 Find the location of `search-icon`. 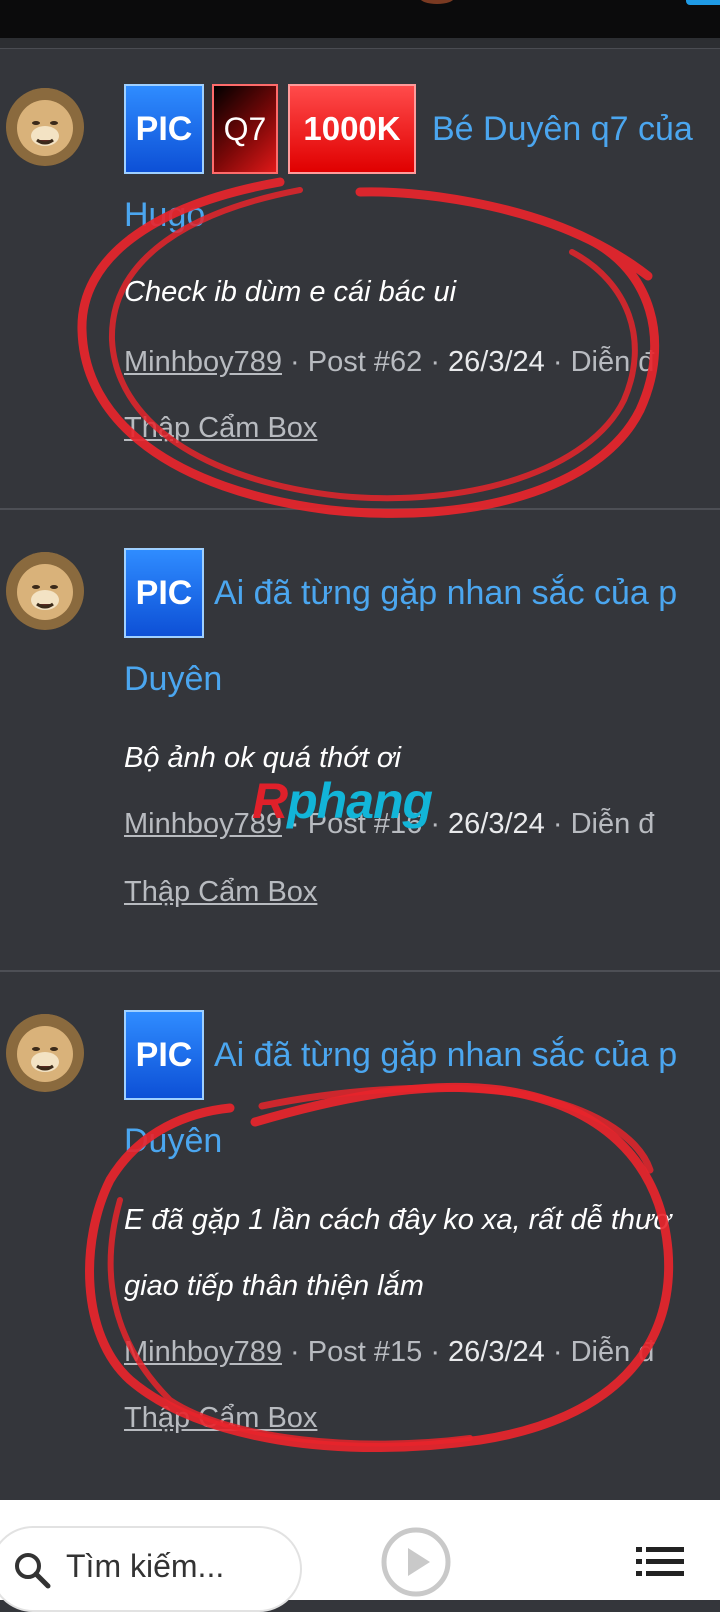

search-icon is located at coordinates (32, 1570).